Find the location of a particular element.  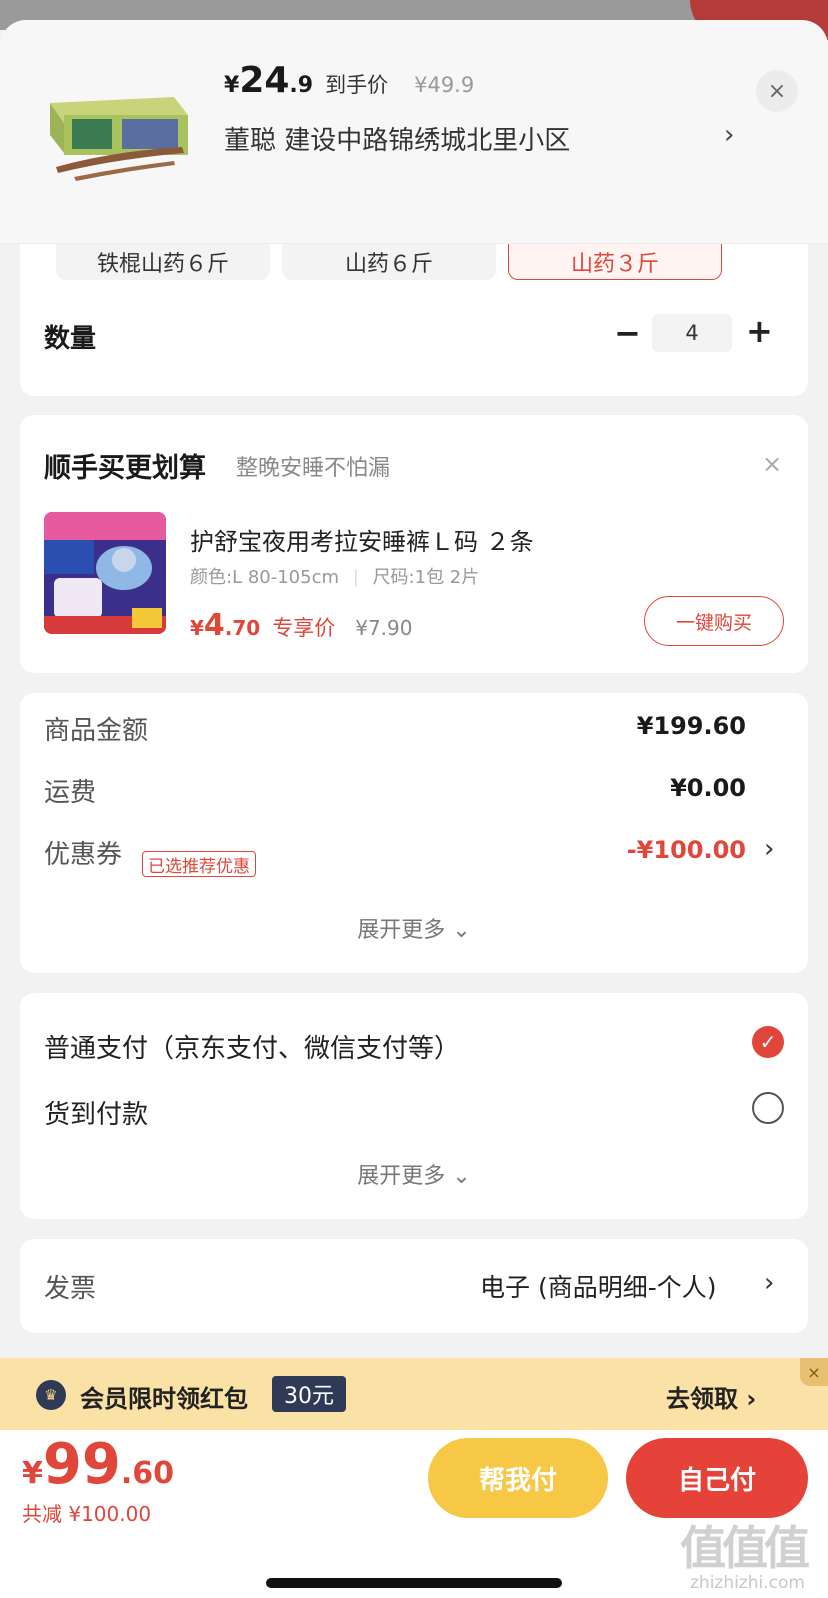

quantity-label: 数量 is located at coordinates (70, 339).